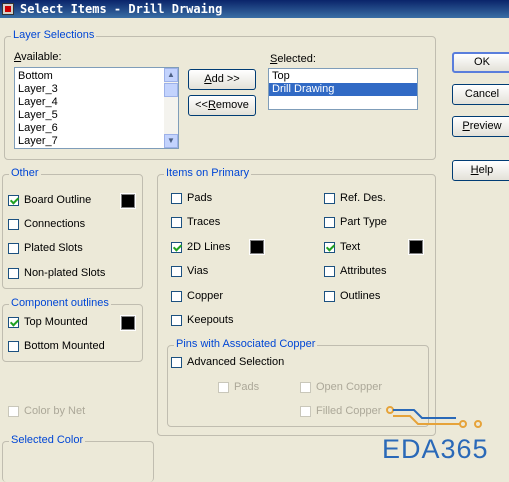  I want to click on ok-button: OK, so click(480, 62).